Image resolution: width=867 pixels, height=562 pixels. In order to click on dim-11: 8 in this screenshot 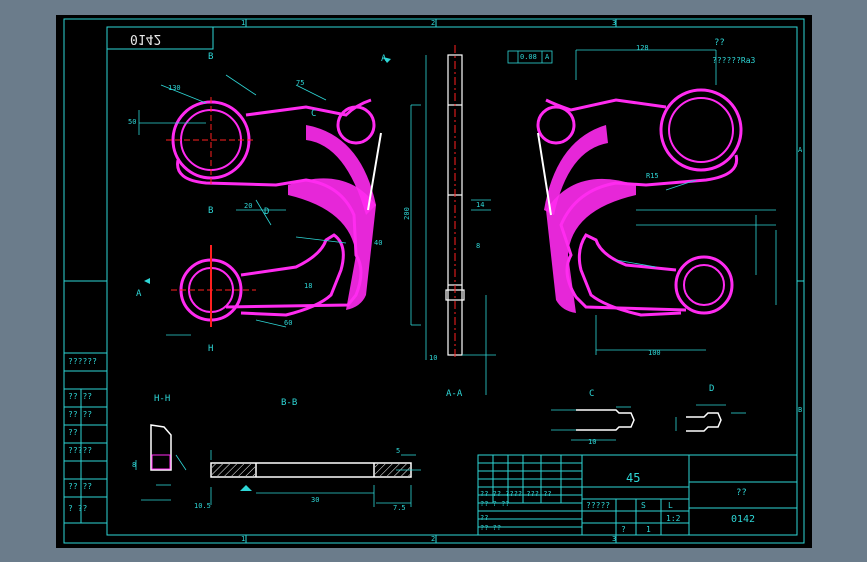, I will do `click(478, 246)`.